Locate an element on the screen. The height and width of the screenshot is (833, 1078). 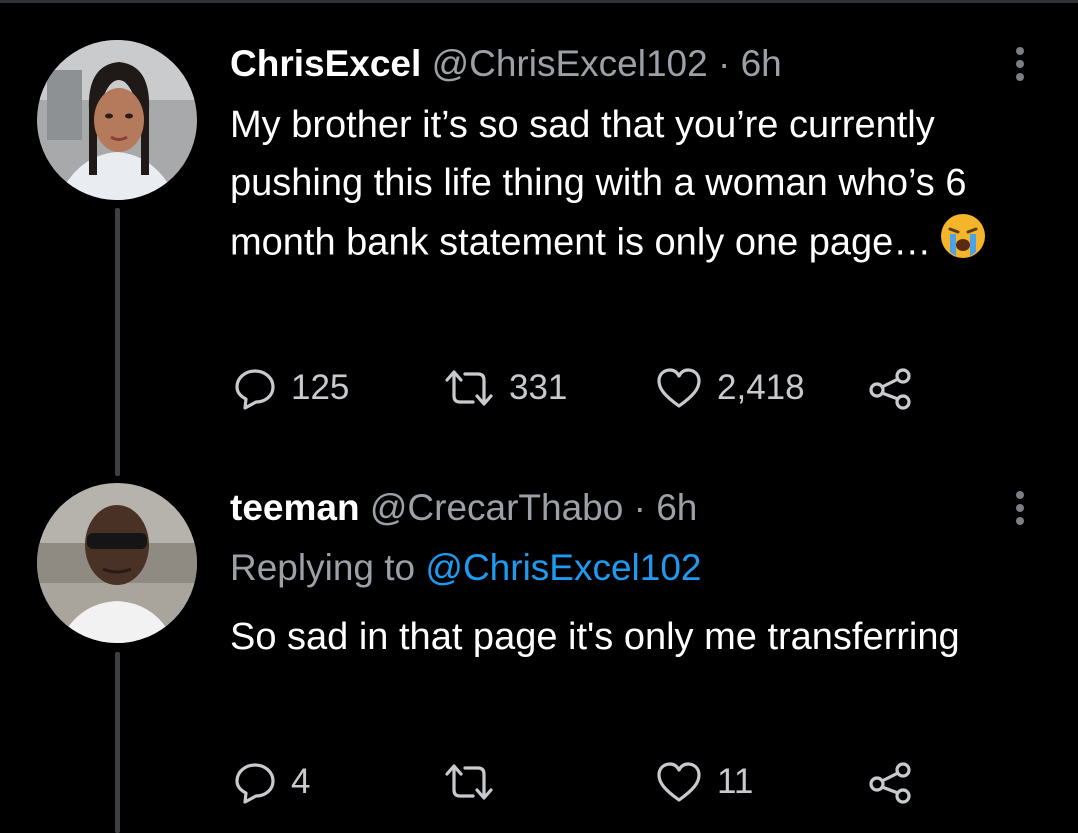
tweet-header: teeman @CrecarThabo · 6h is located at coordinates (463, 508).